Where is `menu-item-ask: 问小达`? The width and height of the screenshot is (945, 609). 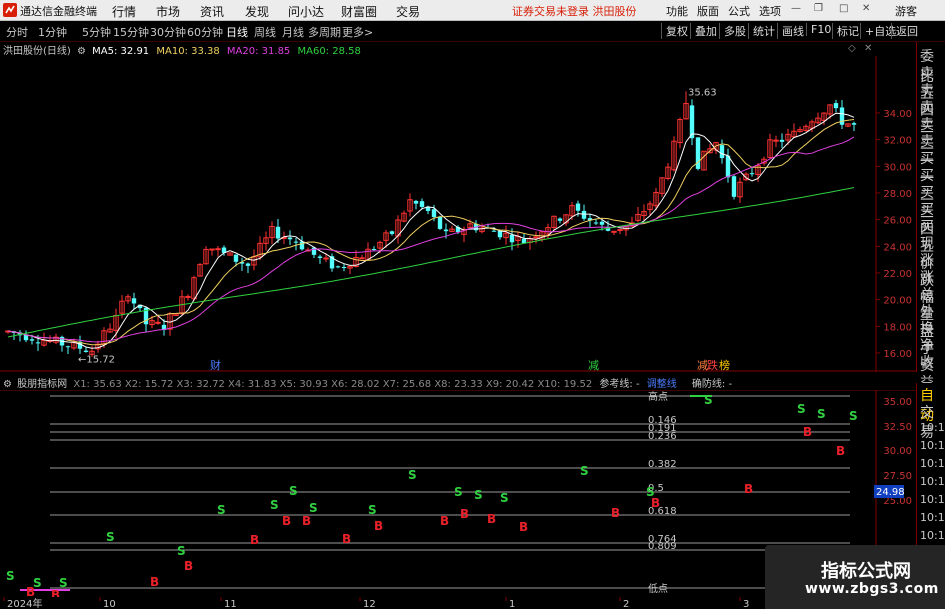 menu-item-ask: 问小达 is located at coordinates (306, 11).